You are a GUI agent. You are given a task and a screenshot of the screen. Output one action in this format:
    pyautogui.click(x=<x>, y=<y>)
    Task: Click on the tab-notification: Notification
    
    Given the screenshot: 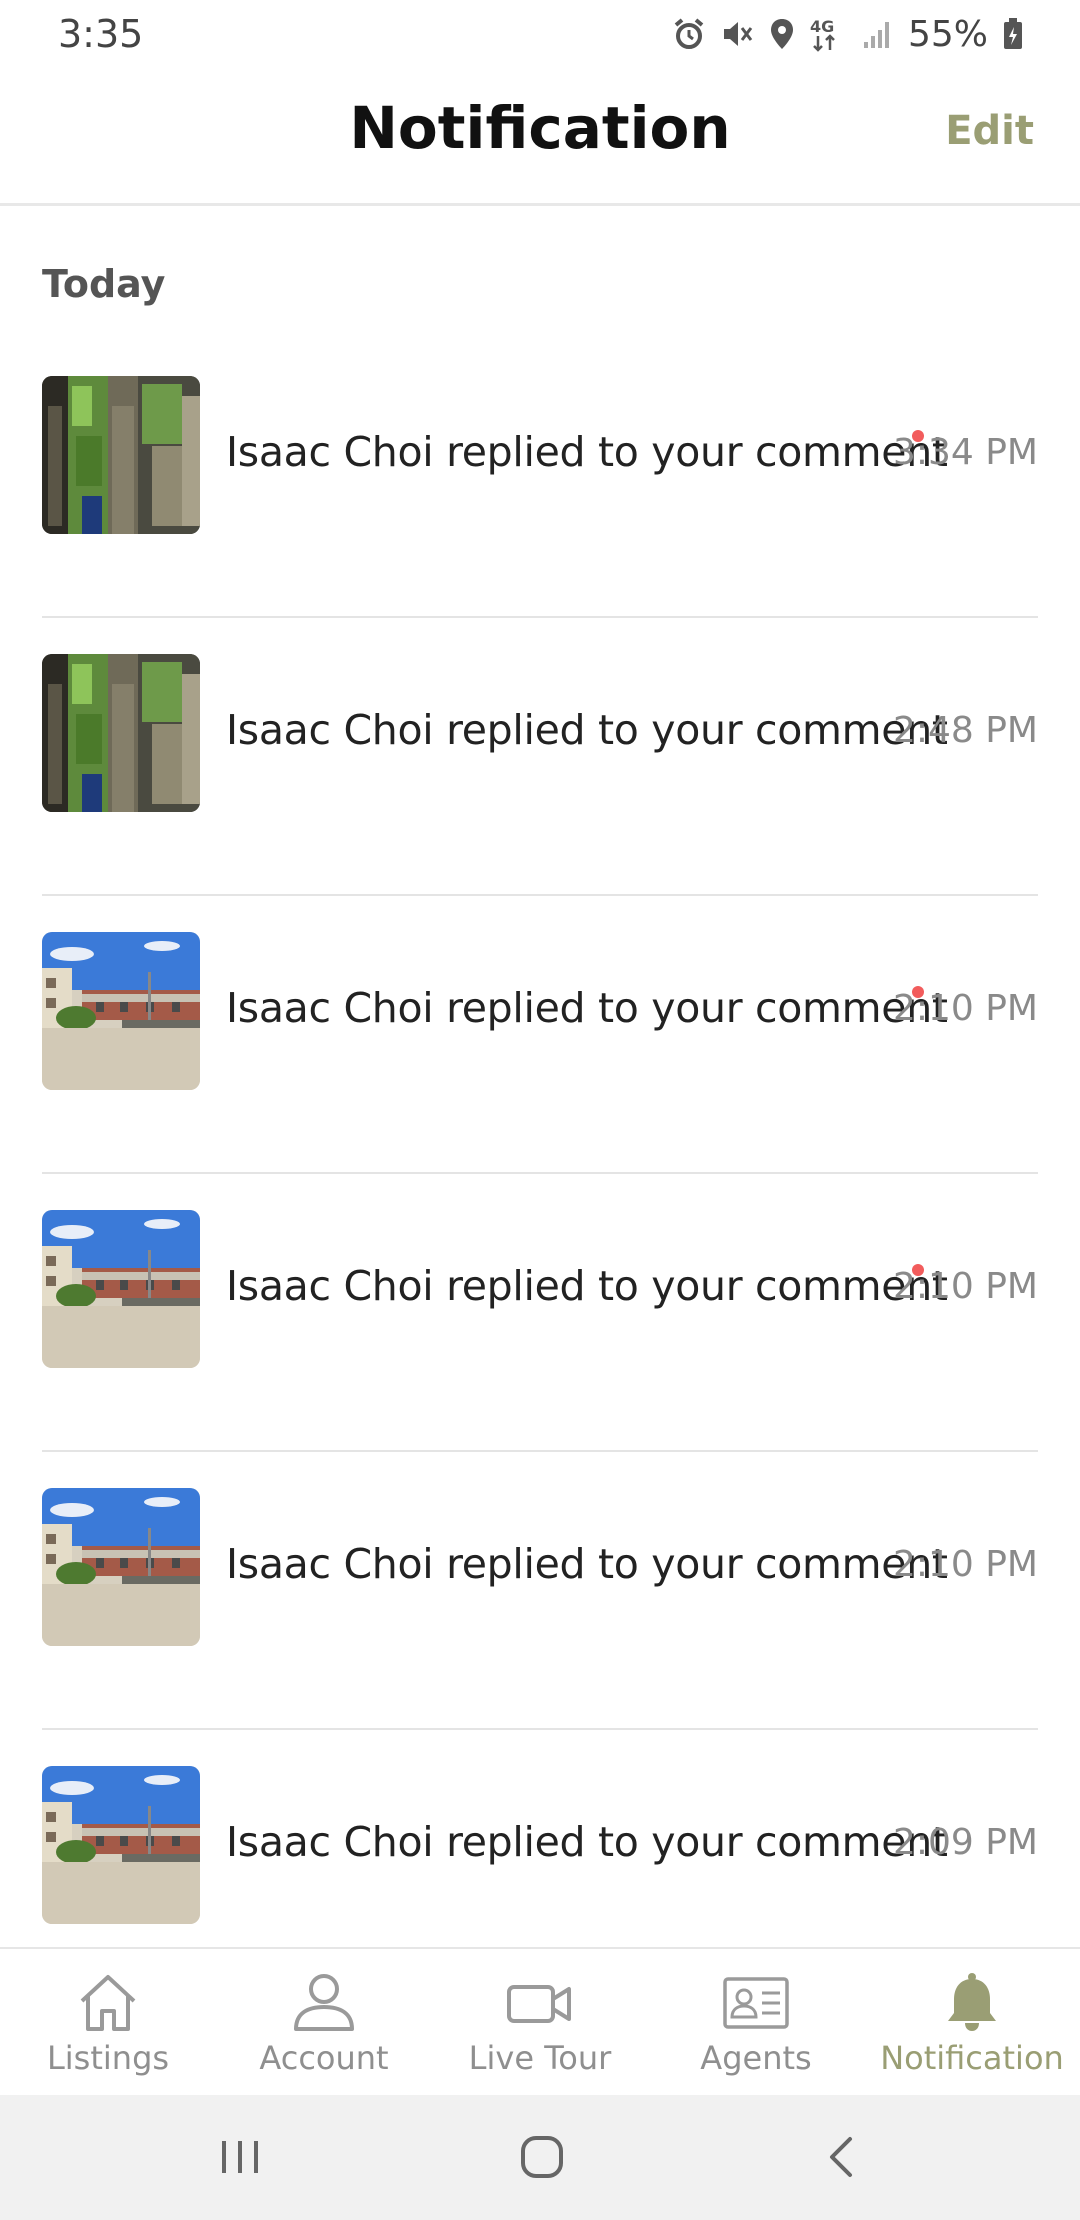 What is the action you would take?
    pyautogui.click(x=972, y=2022)
    